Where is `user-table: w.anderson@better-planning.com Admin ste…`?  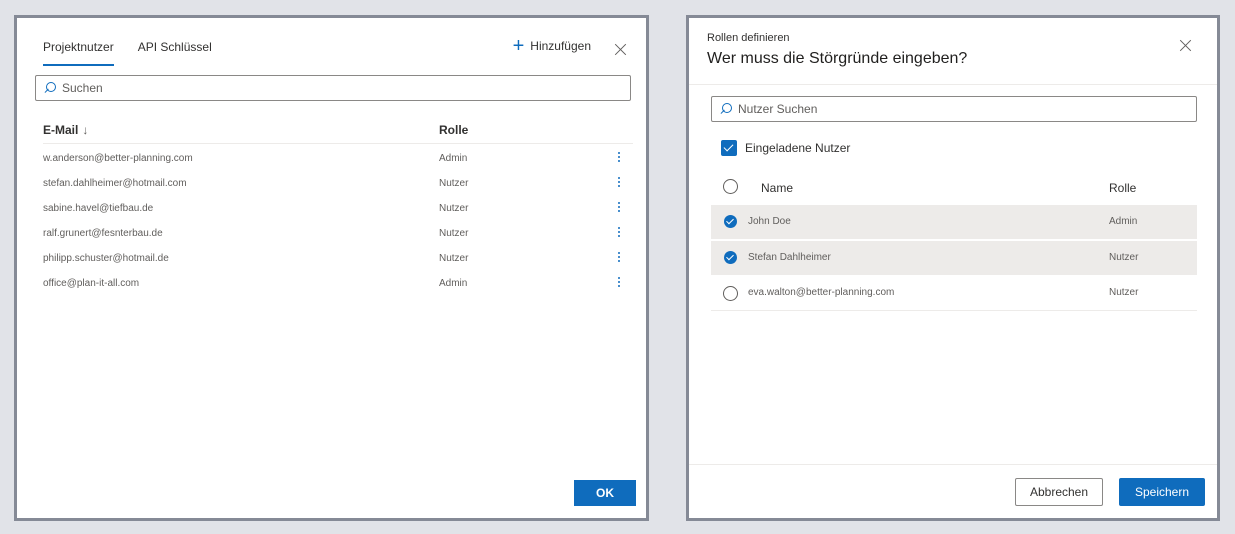
user-table: w.anderson@better-planning.com Admin ste… is located at coordinates (338, 223).